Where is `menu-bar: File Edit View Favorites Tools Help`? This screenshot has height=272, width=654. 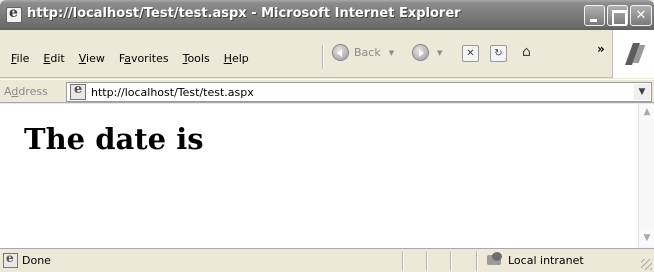
menu-bar: File Edit View Favorites Tools Help is located at coordinates (130, 58).